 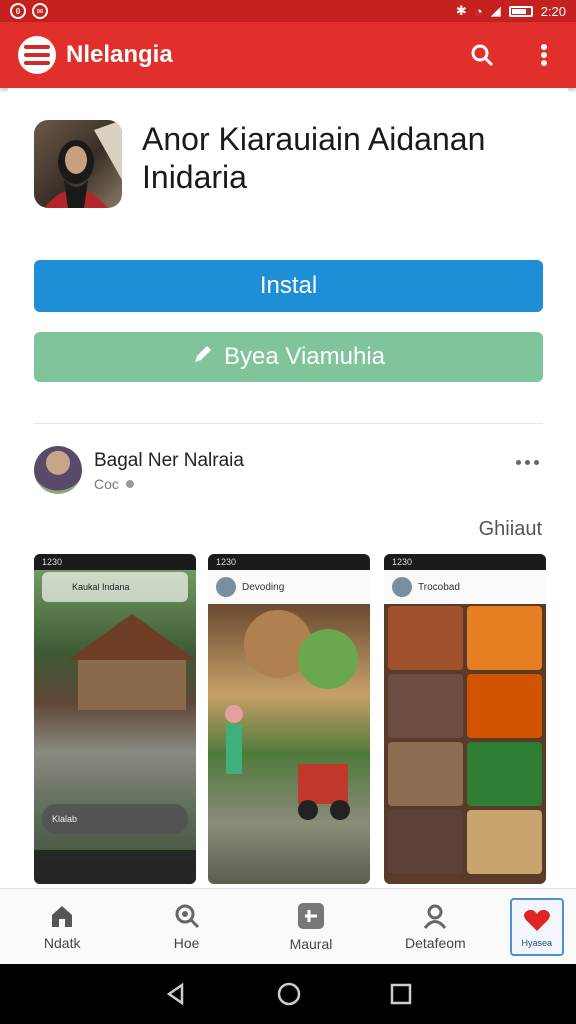 What do you see at coordinates (314, 139) in the screenshot?
I see `app-name-line1: Anor Kiarauiain Aidanan` at bounding box center [314, 139].